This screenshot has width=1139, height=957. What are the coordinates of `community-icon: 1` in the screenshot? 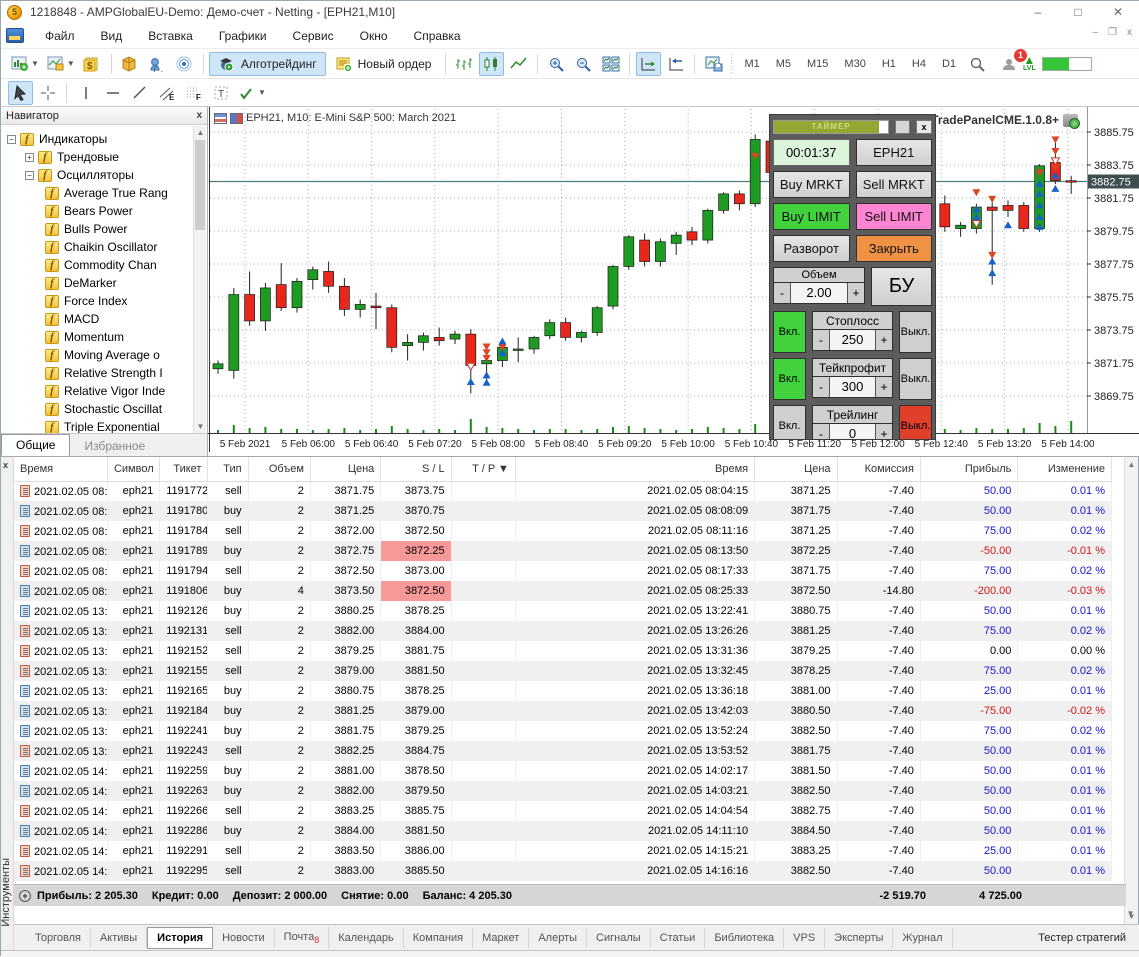 It's located at (1012, 62).